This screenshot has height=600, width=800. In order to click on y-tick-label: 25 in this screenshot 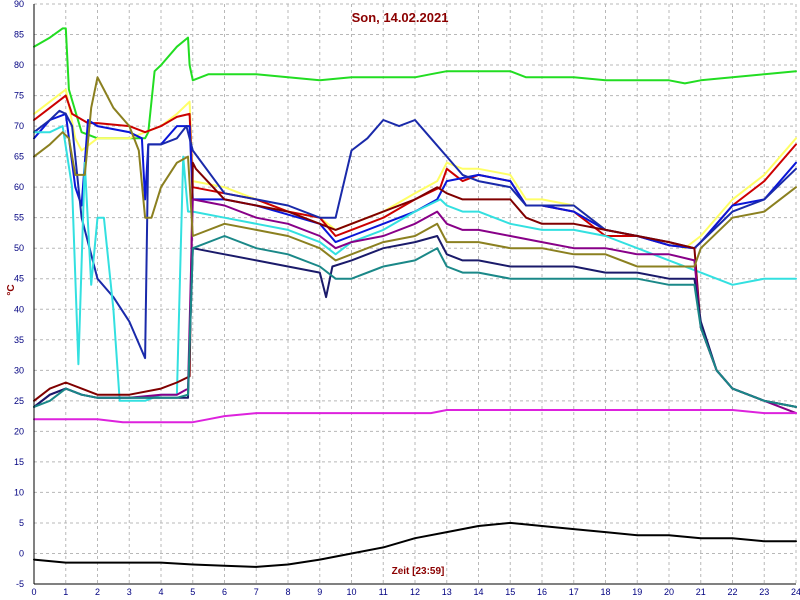, I will do `click(19, 401)`.